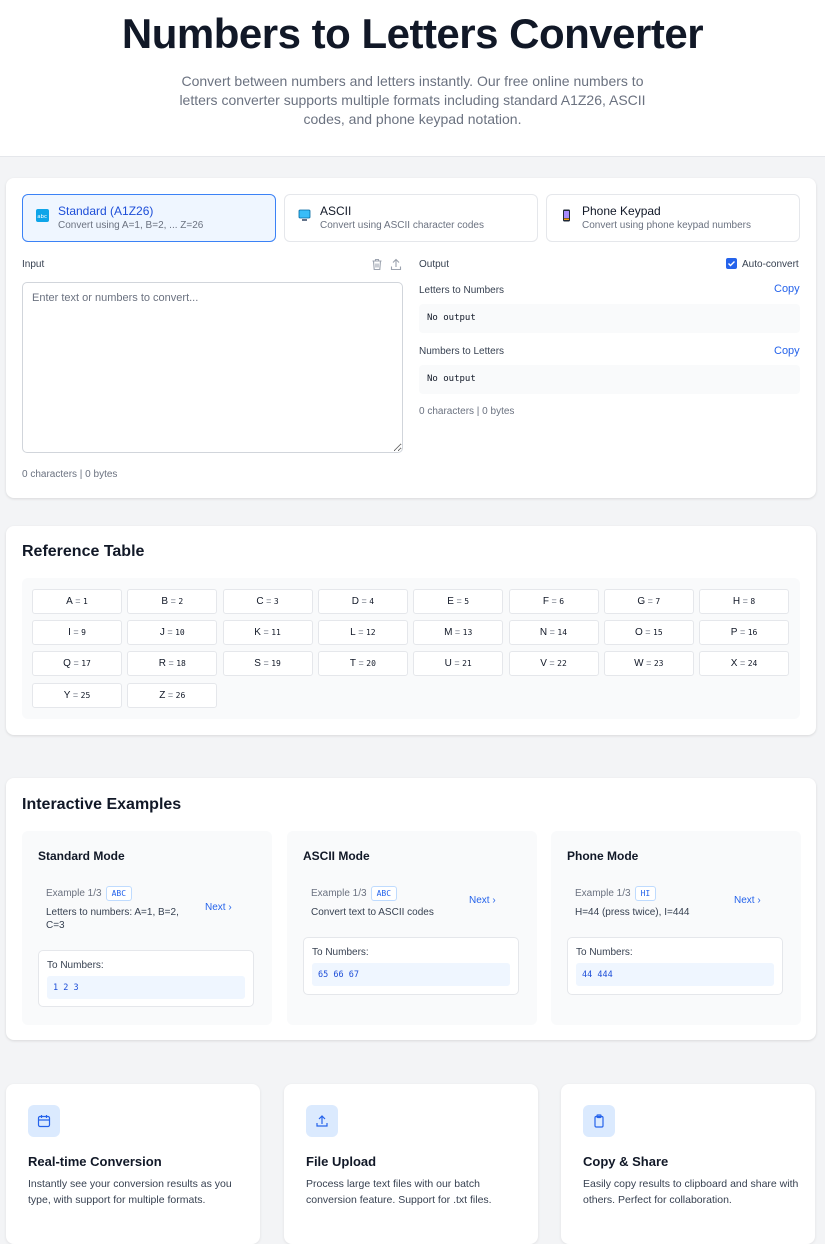 This screenshot has height=1244, width=825. What do you see at coordinates (42, 215) in the screenshot?
I see `abc-icon: abc` at bounding box center [42, 215].